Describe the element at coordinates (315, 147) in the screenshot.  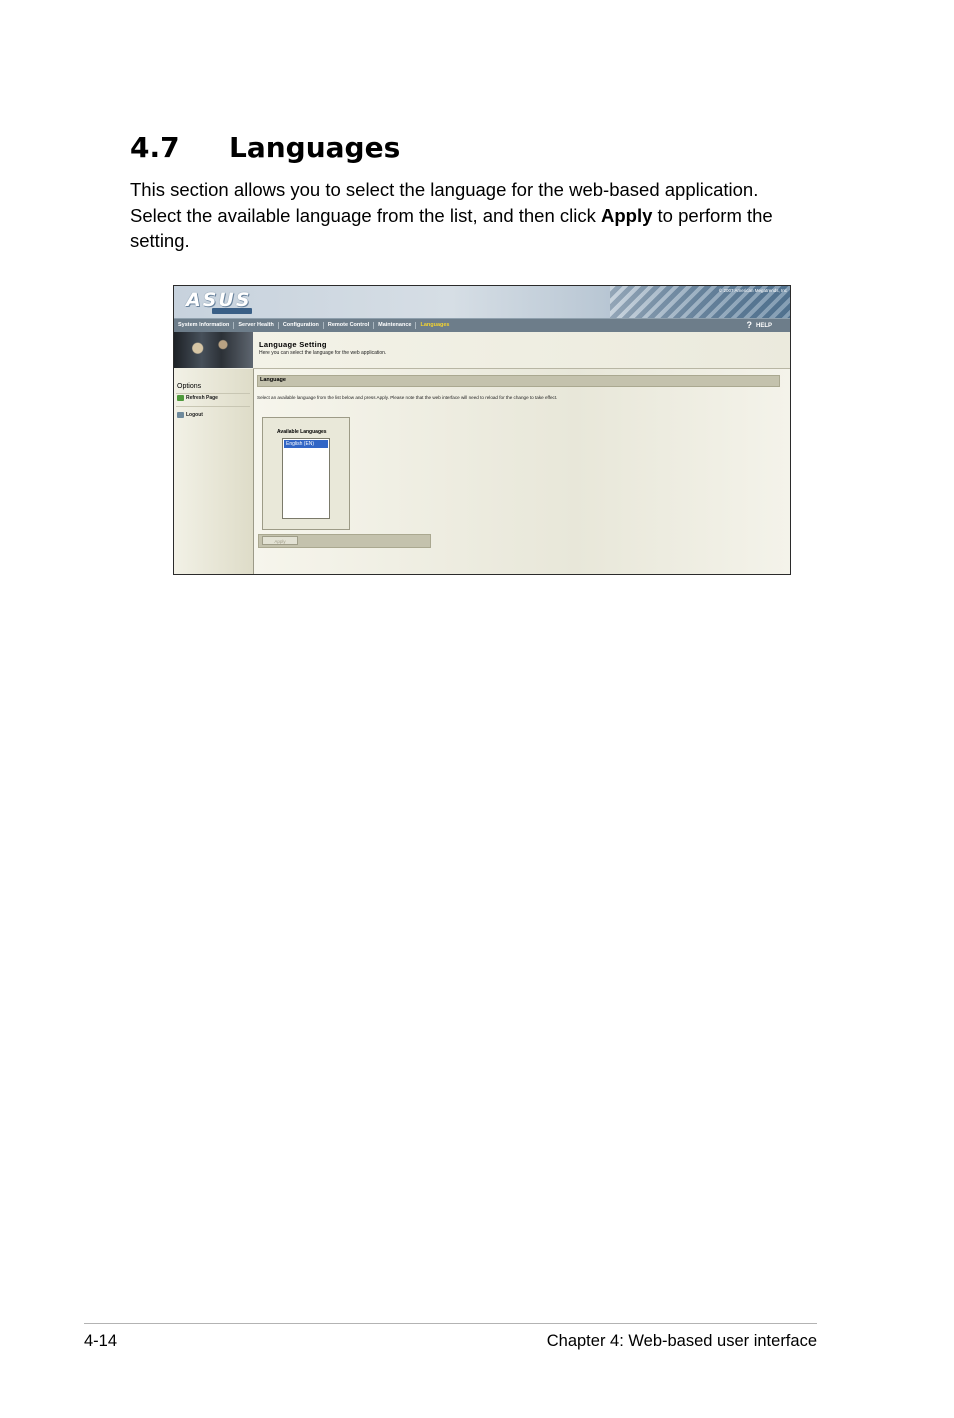
I see `section-title-text: Languages` at that location.